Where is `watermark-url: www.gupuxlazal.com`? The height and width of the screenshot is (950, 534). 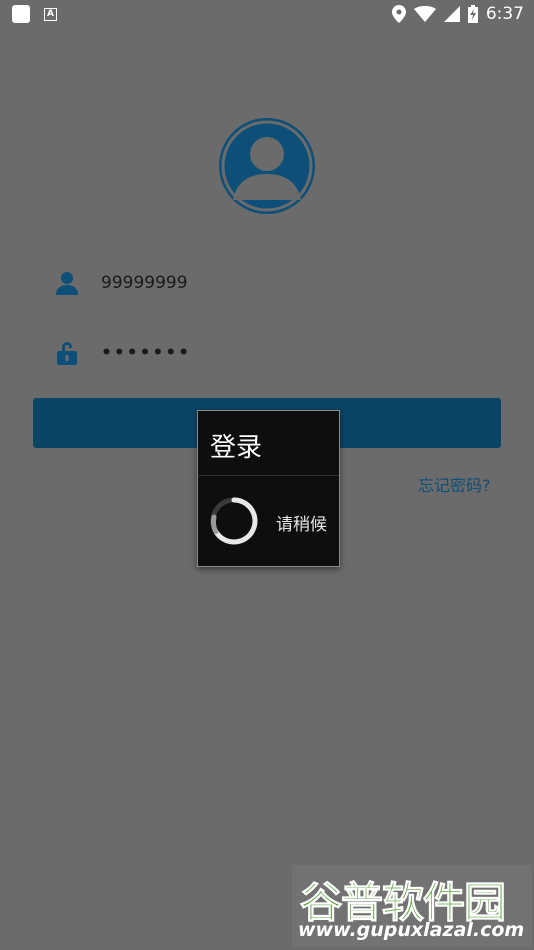
watermark-url: www.gupuxlazal.com is located at coordinates (411, 930).